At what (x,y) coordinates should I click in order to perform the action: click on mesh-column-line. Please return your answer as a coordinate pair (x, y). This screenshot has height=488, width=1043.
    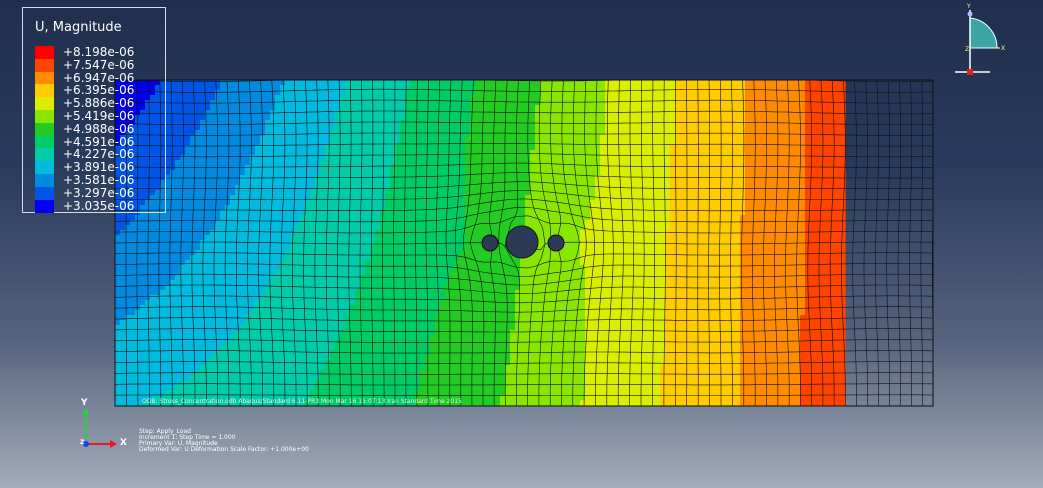
    Looking at the image, I should click on (899, 243).